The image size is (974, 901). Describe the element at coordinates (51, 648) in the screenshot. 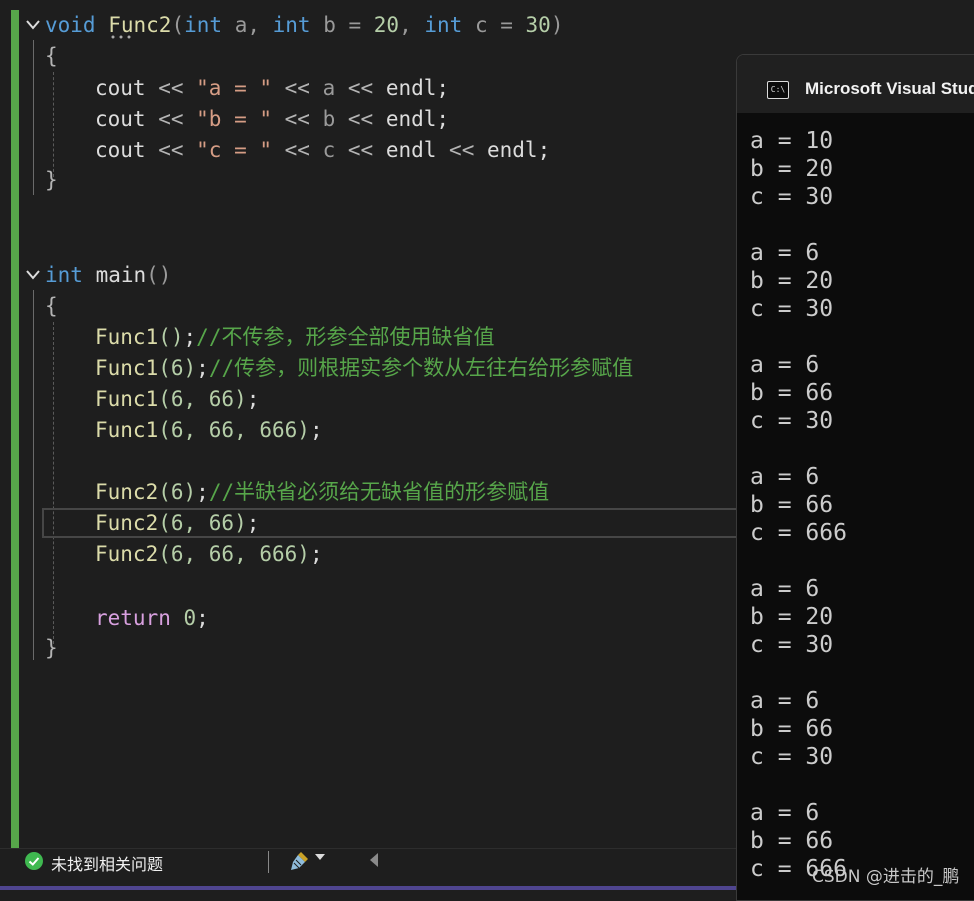

I see `code-line-main-brace-close: }` at that location.